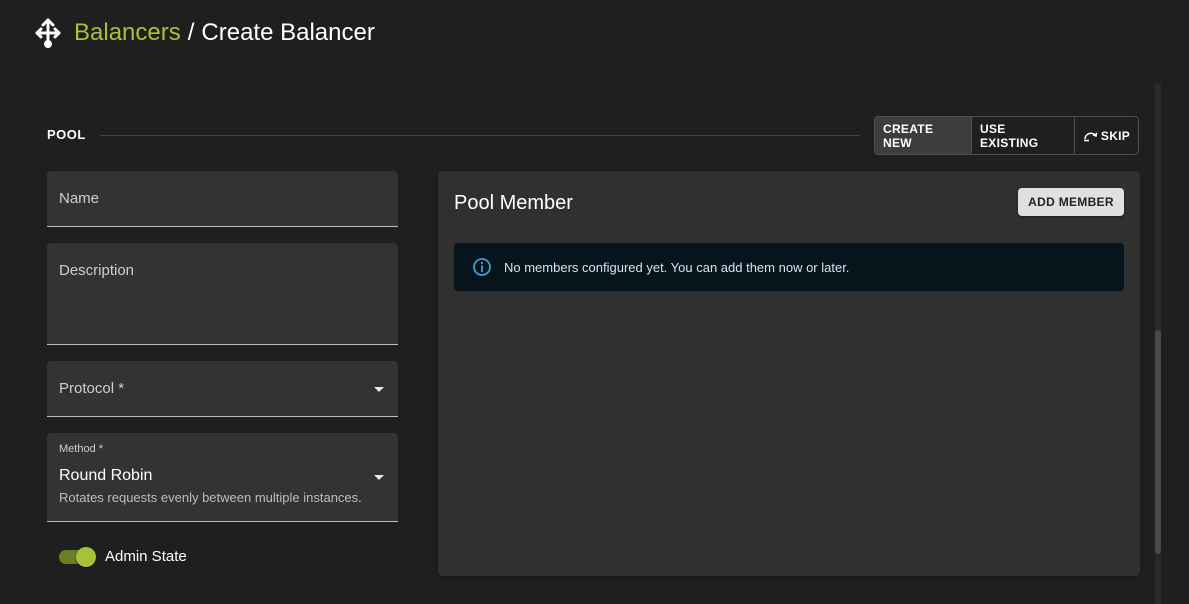 This screenshot has width=1189, height=604. Describe the element at coordinates (127, 33) in the screenshot. I see `breadcrumb-balancers-link: Balancers` at that location.